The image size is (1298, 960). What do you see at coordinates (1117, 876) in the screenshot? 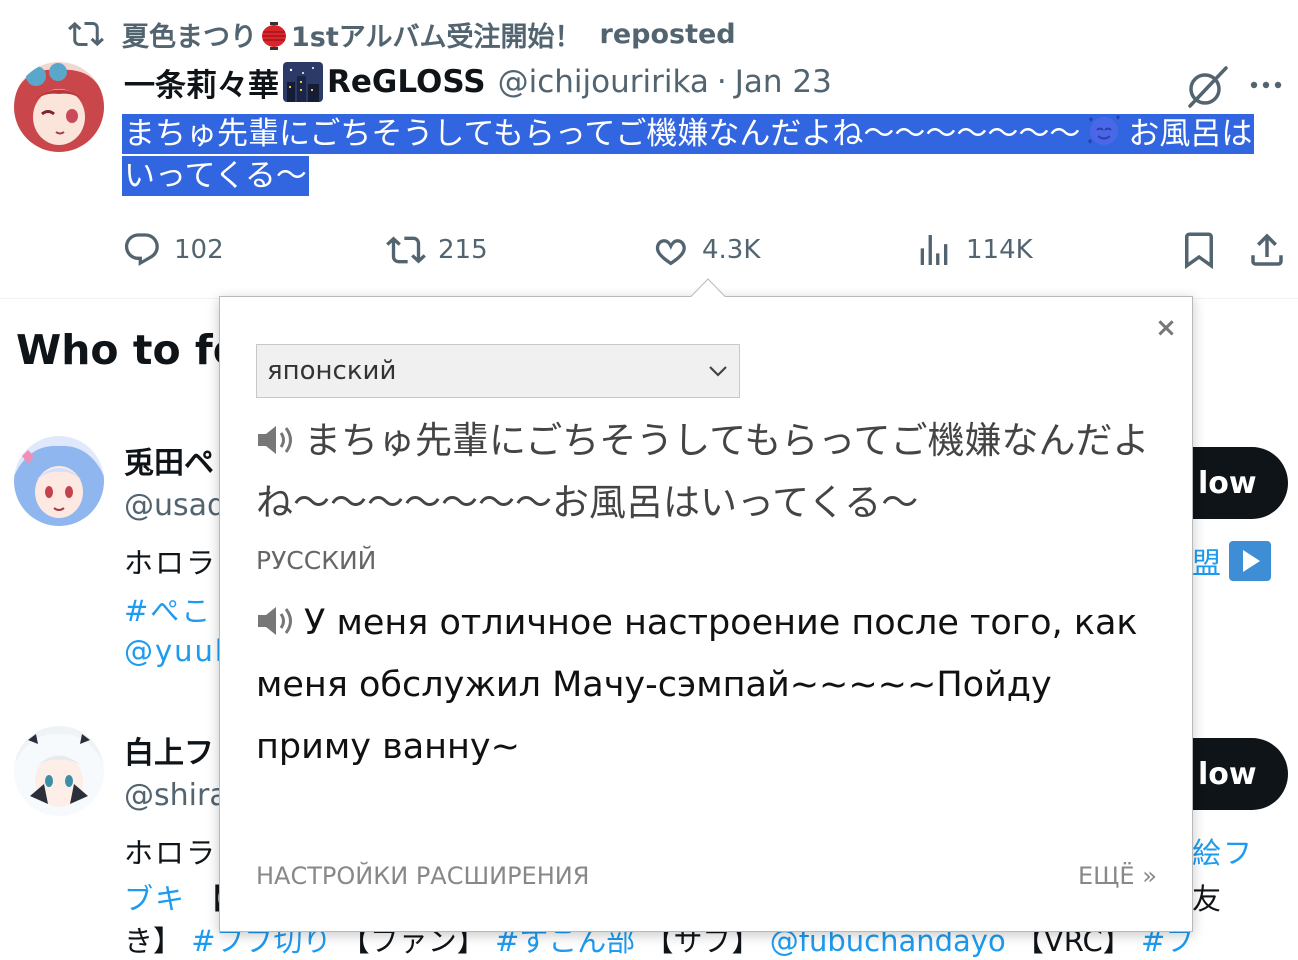
I see `more-link: ЕЩЁ »` at bounding box center [1117, 876].